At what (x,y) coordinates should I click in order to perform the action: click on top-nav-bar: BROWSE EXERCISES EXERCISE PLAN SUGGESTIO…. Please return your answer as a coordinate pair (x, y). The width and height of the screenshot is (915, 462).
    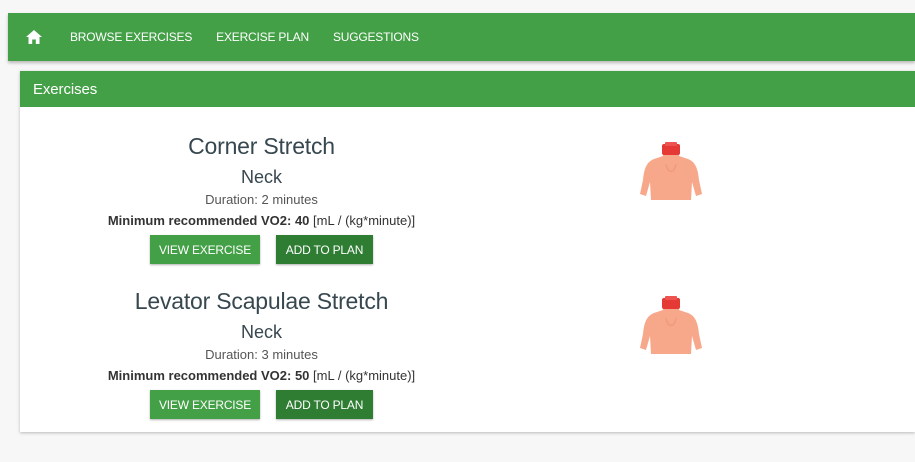
    Looking at the image, I should click on (461, 37).